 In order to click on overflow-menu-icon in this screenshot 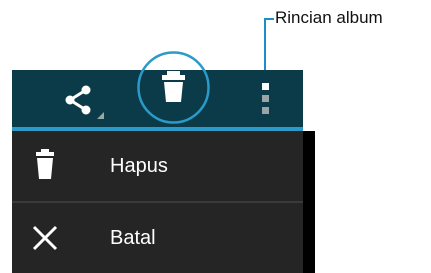, I will do `click(267, 99)`.